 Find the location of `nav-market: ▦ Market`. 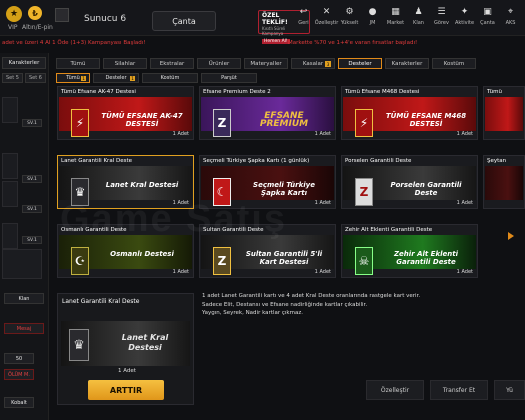

nav-market: ▦ Market is located at coordinates (395, 16).